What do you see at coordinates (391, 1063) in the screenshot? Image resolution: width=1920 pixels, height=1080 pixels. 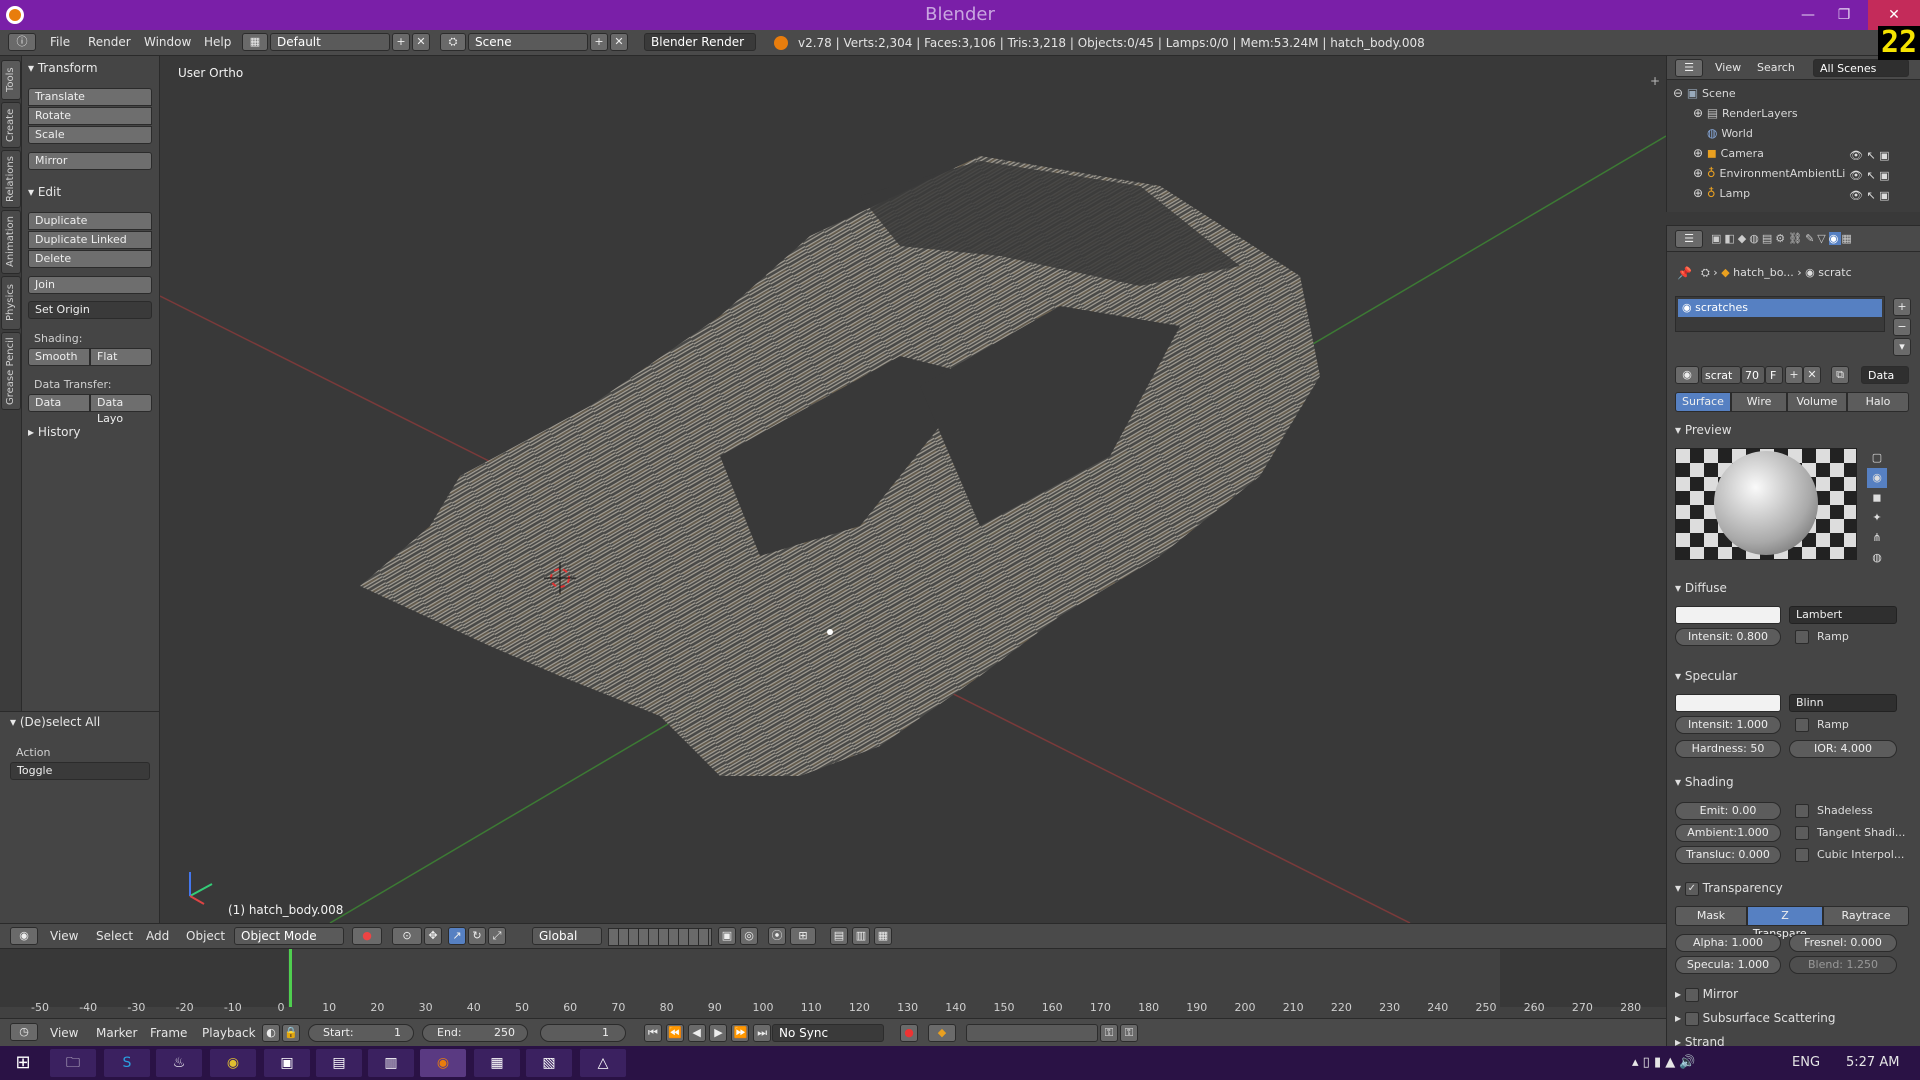 I see `taskbar-app: ▥` at bounding box center [391, 1063].